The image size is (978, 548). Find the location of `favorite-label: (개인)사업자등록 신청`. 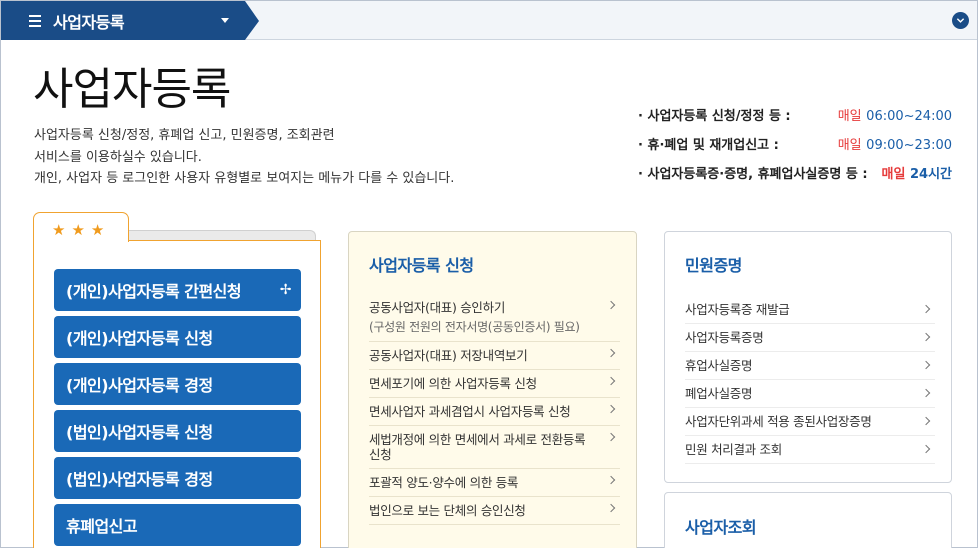

favorite-label: (개인)사업자등록 신청 is located at coordinates (139, 338).